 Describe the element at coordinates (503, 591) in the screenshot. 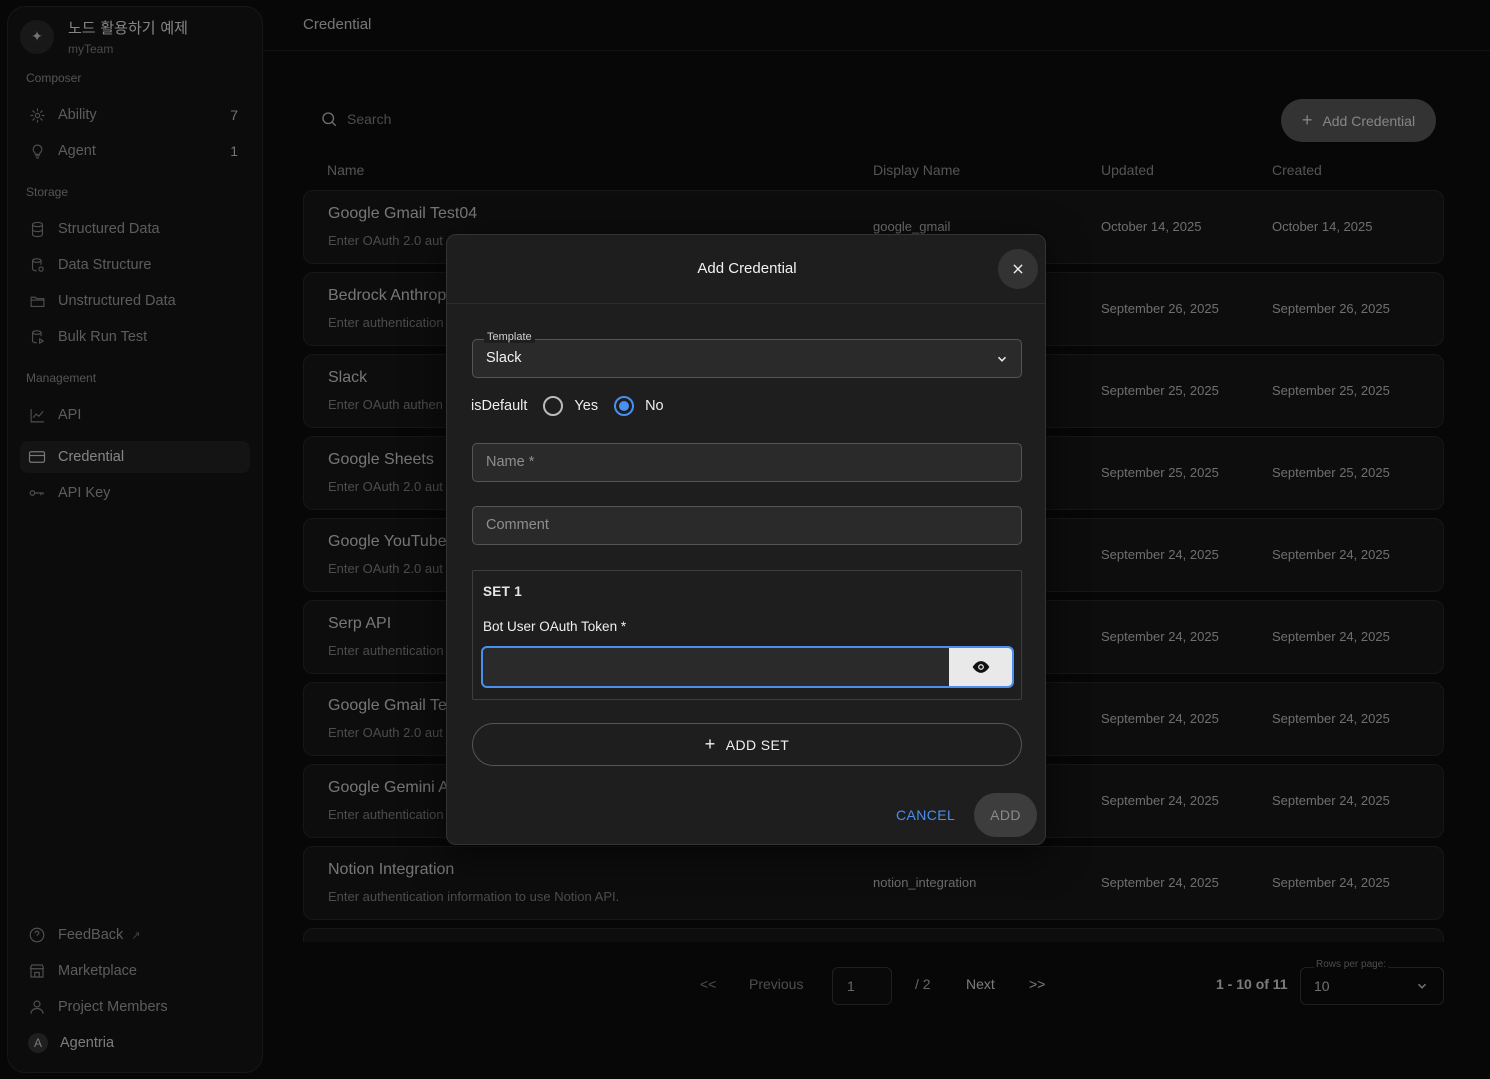

I see `set-title: SET 1` at that location.